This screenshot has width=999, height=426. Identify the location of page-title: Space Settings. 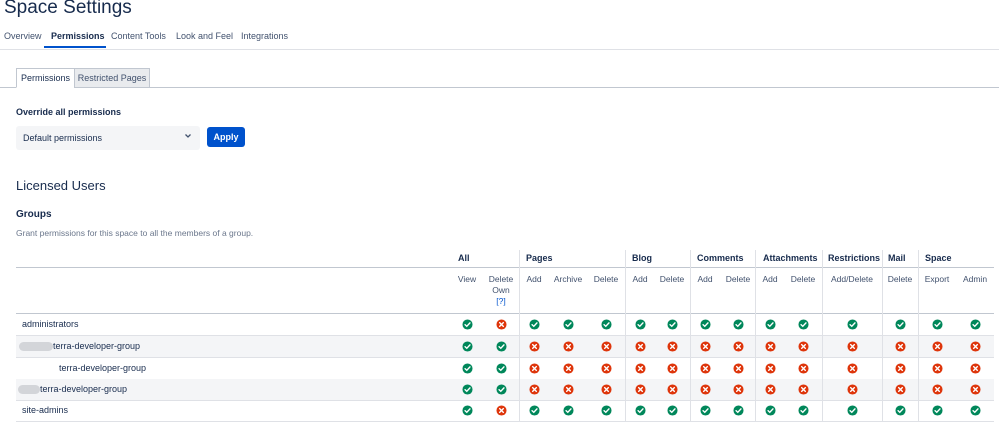
(68, 9).